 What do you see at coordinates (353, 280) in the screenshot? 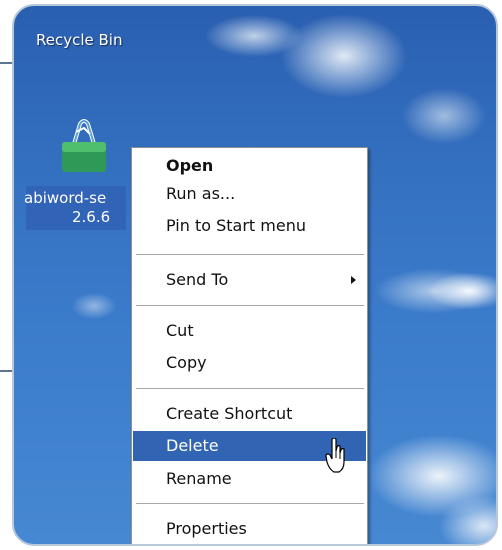
I see `submenu-arrow-icon` at bounding box center [353, 280].